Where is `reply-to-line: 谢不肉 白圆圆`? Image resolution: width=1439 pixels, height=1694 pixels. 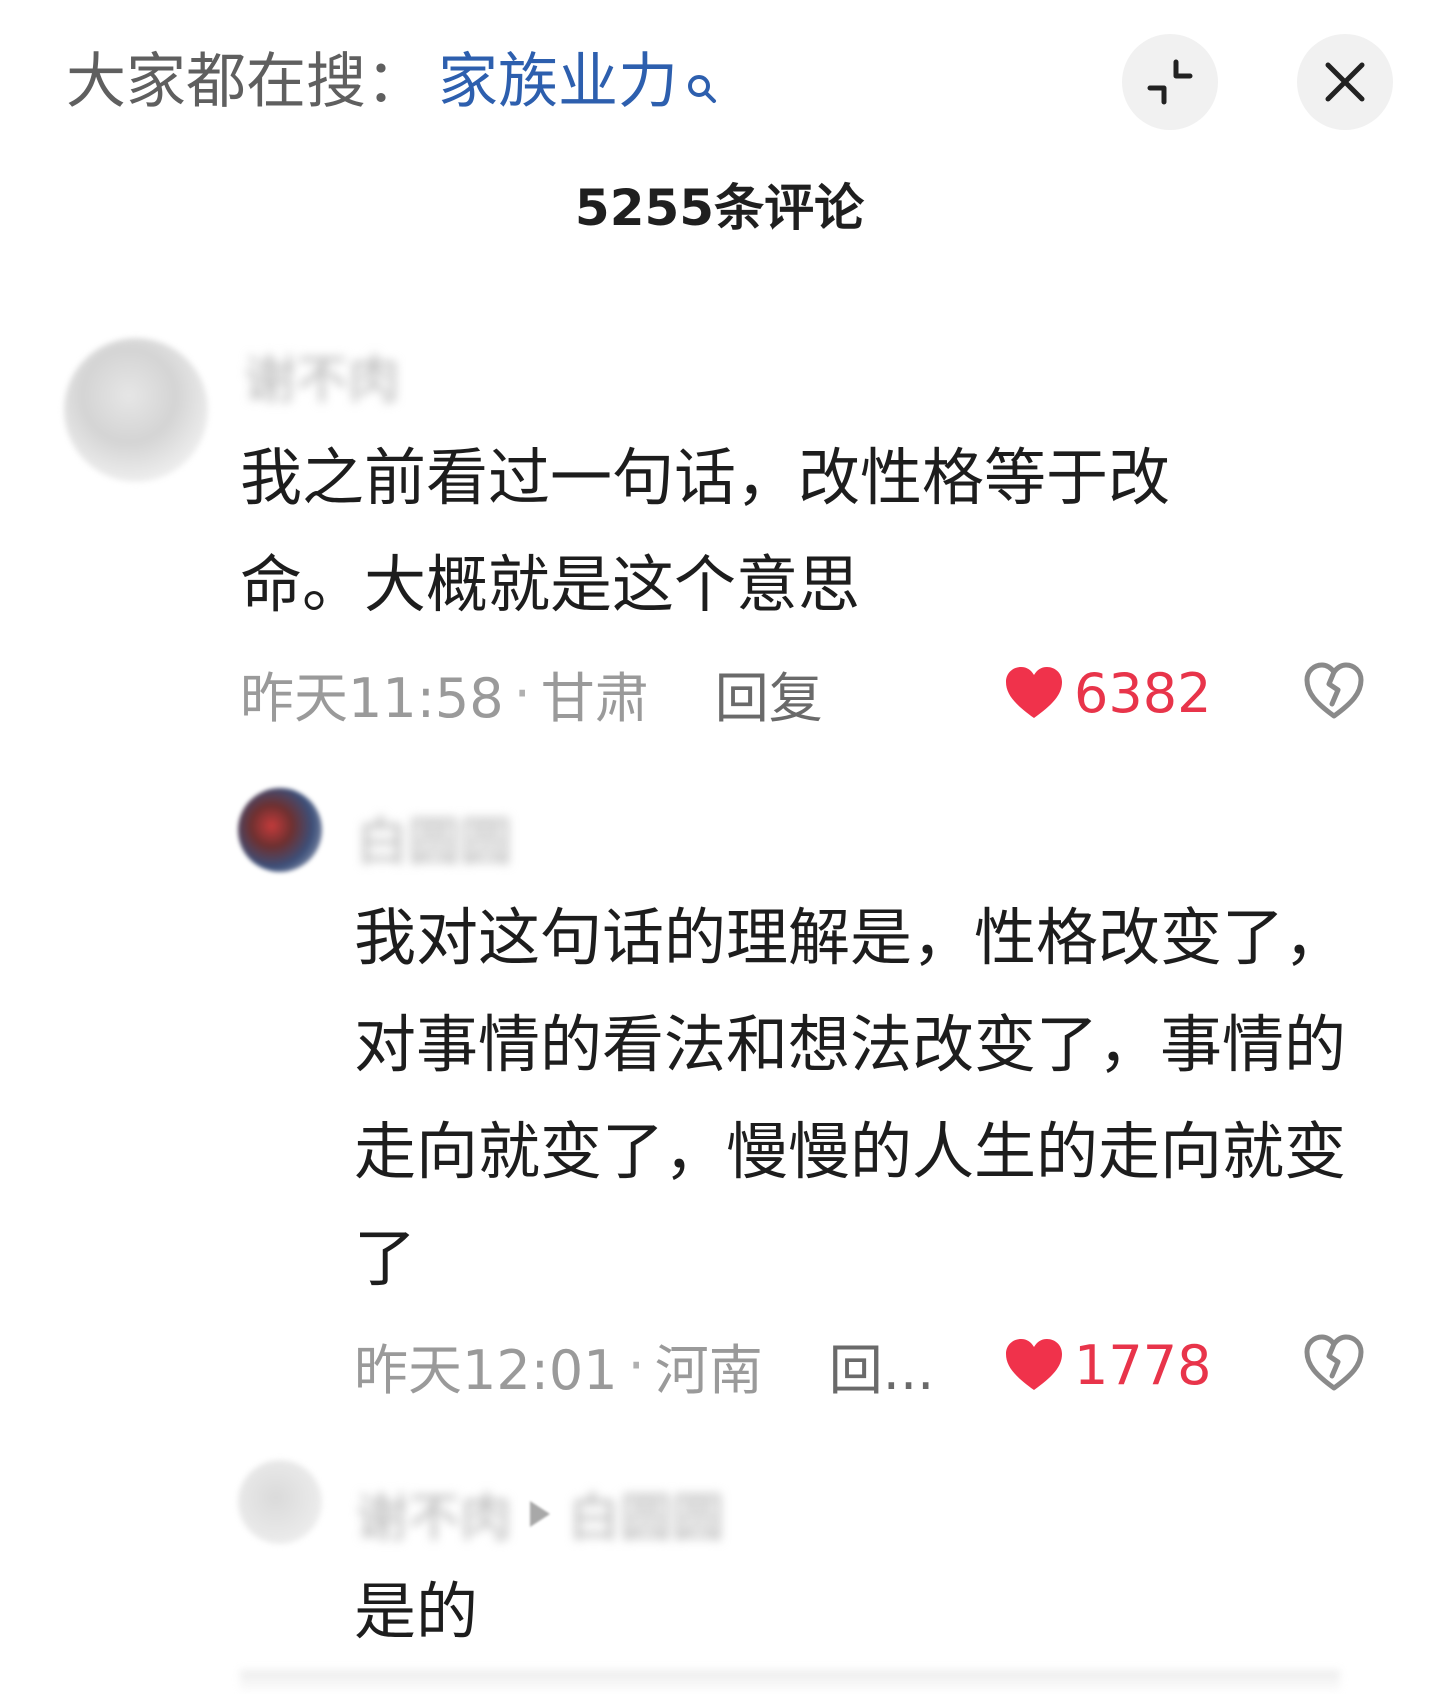 reply-to-line: 谢不肉 白圆圆 is located at coordinates (540, 1513).